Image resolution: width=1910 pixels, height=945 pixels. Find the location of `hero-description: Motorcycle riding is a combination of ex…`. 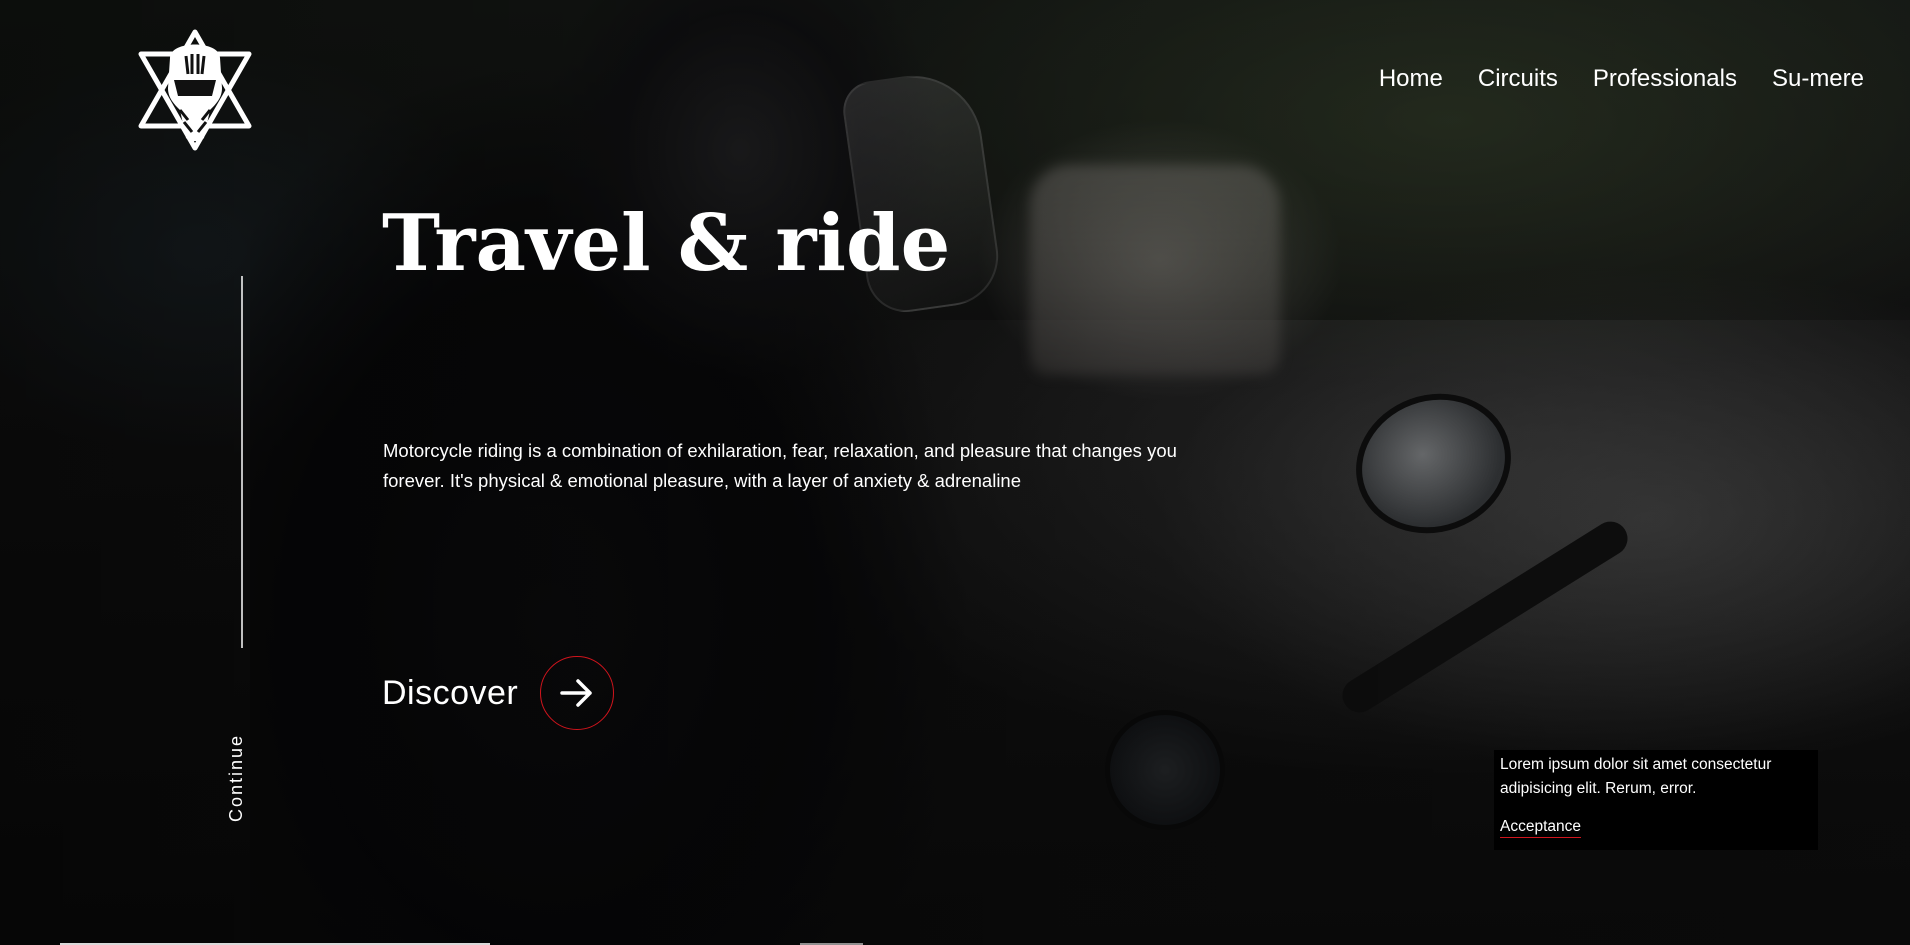

hero-description: Motorcycle riding is a combination of ex… is located at coordinates (780, 465).